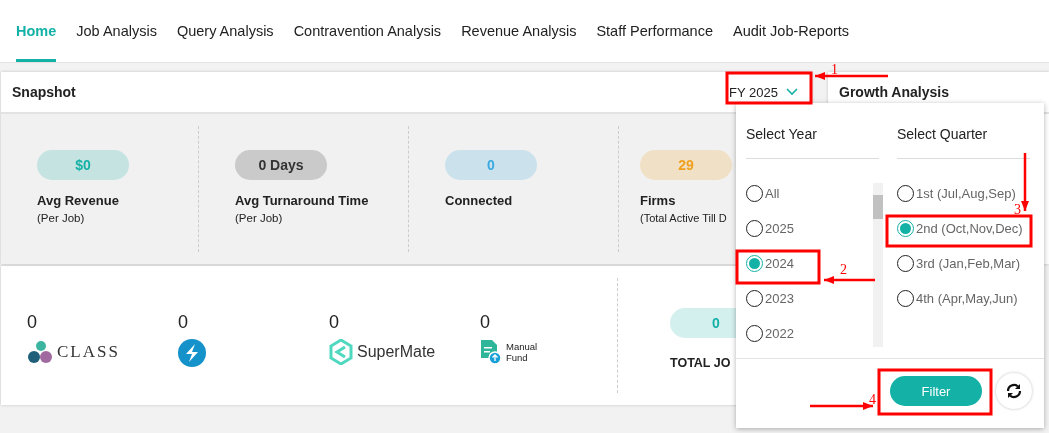  What do you see at coordinates (40, 352) in the screenshot?
I see `rings-logo-icon` at bounding box center [40, 352].